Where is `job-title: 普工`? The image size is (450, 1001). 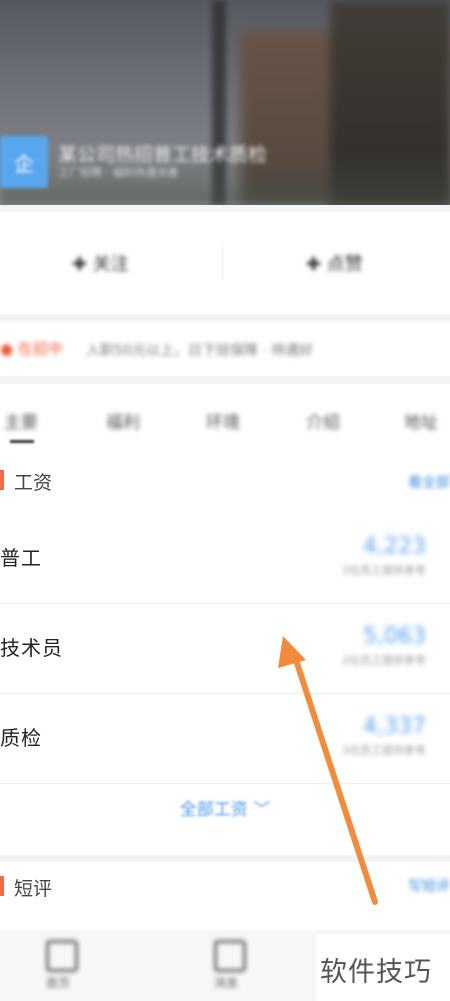
job-title: 普工 is located at coordinates (21, 558).